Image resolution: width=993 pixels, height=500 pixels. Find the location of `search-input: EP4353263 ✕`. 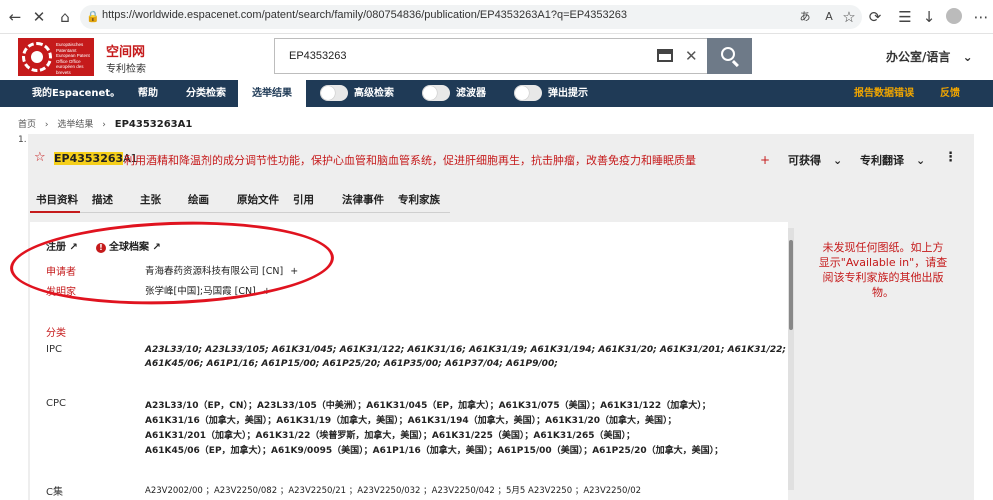

search-input: EP4353263 ✕ is located at coordinates (491, 56).